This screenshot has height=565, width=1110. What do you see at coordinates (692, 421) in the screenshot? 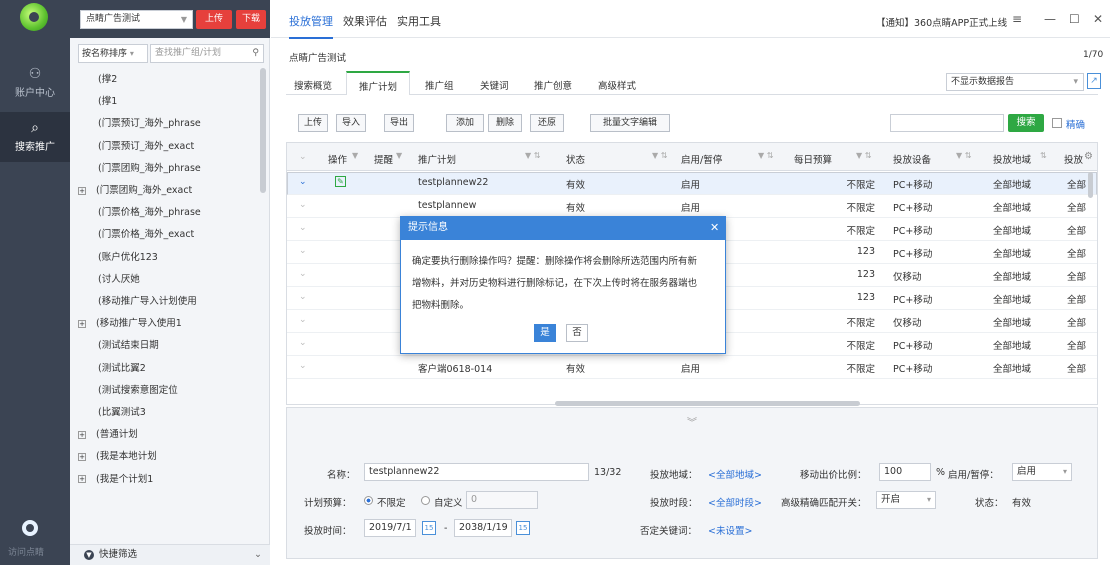
I see `collapse-chevron-icon: ︾` at bounding box center [692, 421].